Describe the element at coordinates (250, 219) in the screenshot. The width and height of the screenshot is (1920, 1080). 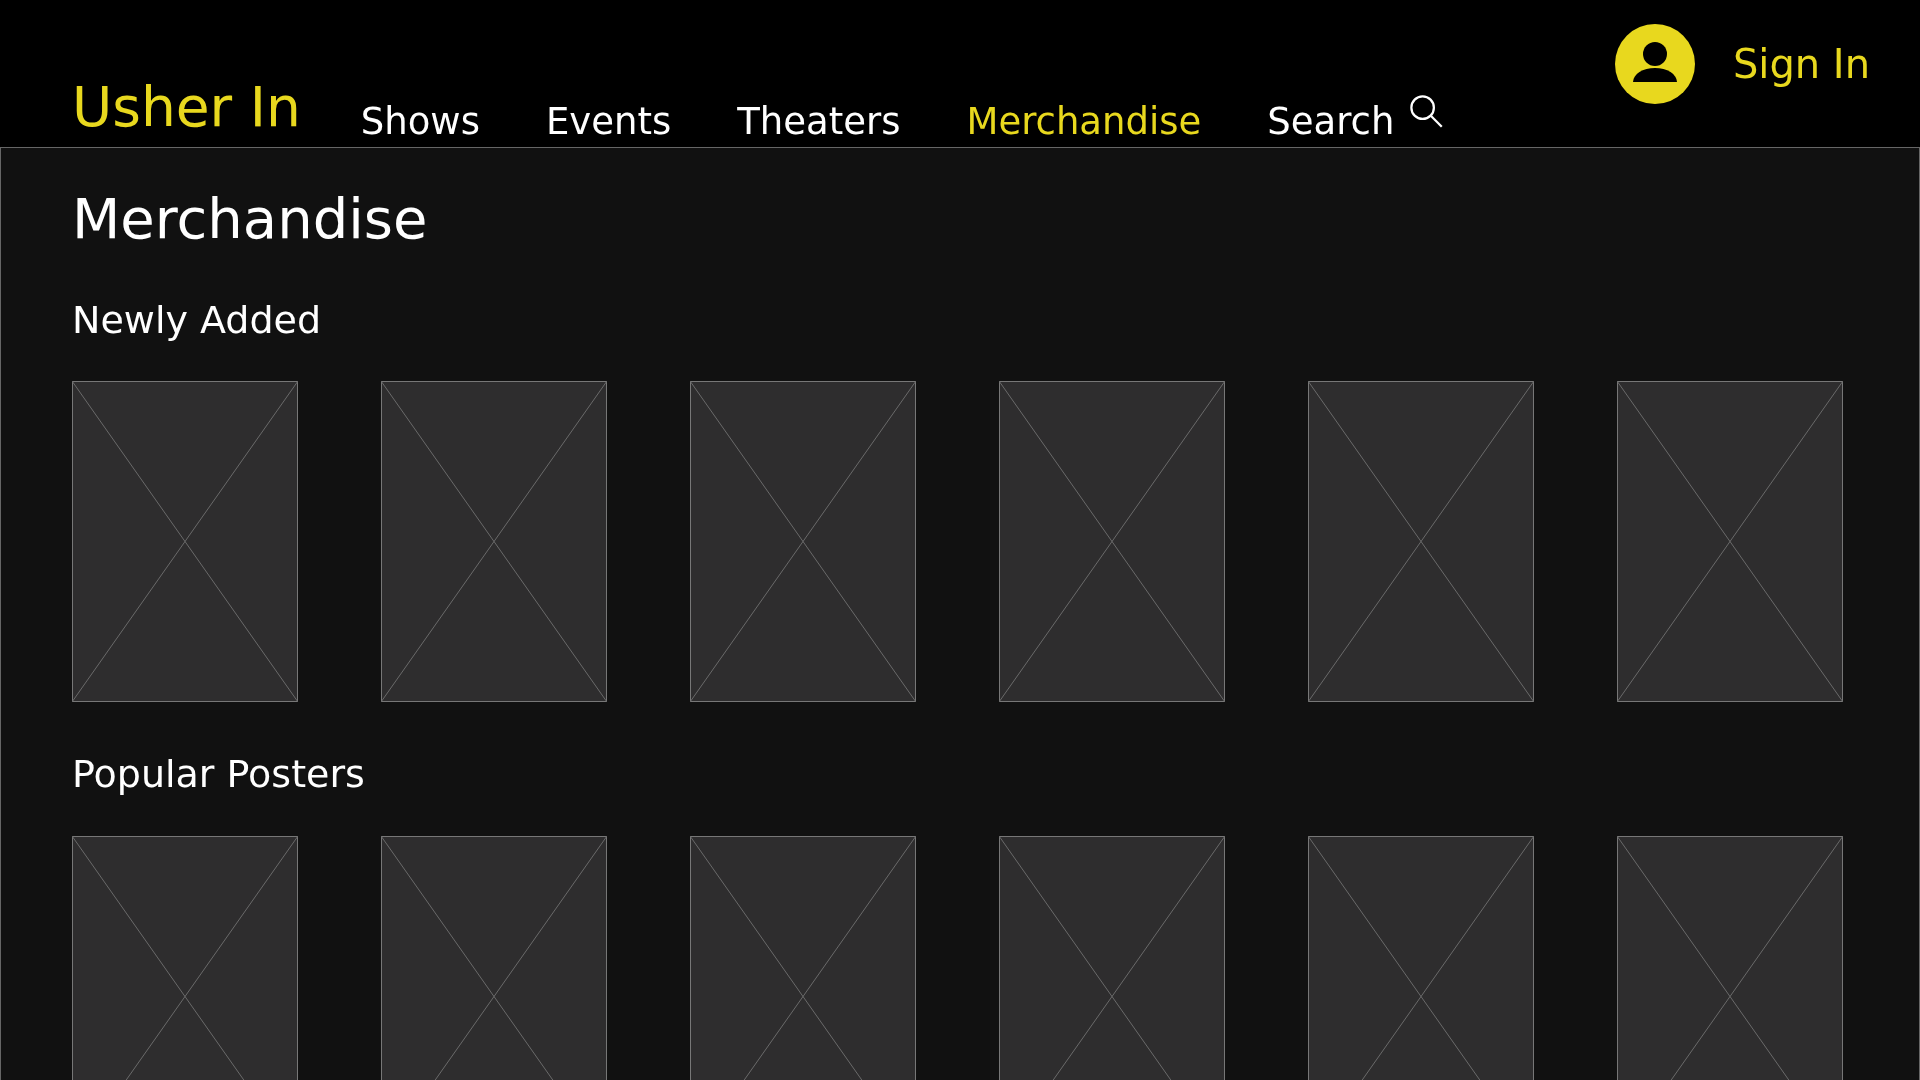
I see `page-title: Merchandise` at that location.